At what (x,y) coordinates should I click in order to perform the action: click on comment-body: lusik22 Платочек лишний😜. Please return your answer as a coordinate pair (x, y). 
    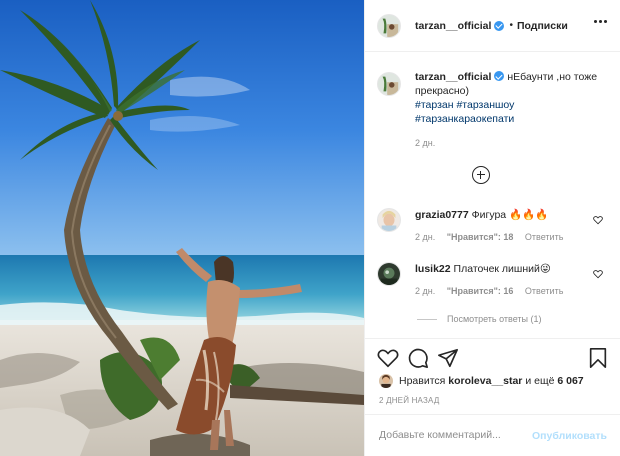
    Looking at the image, I should click on (505, 269).